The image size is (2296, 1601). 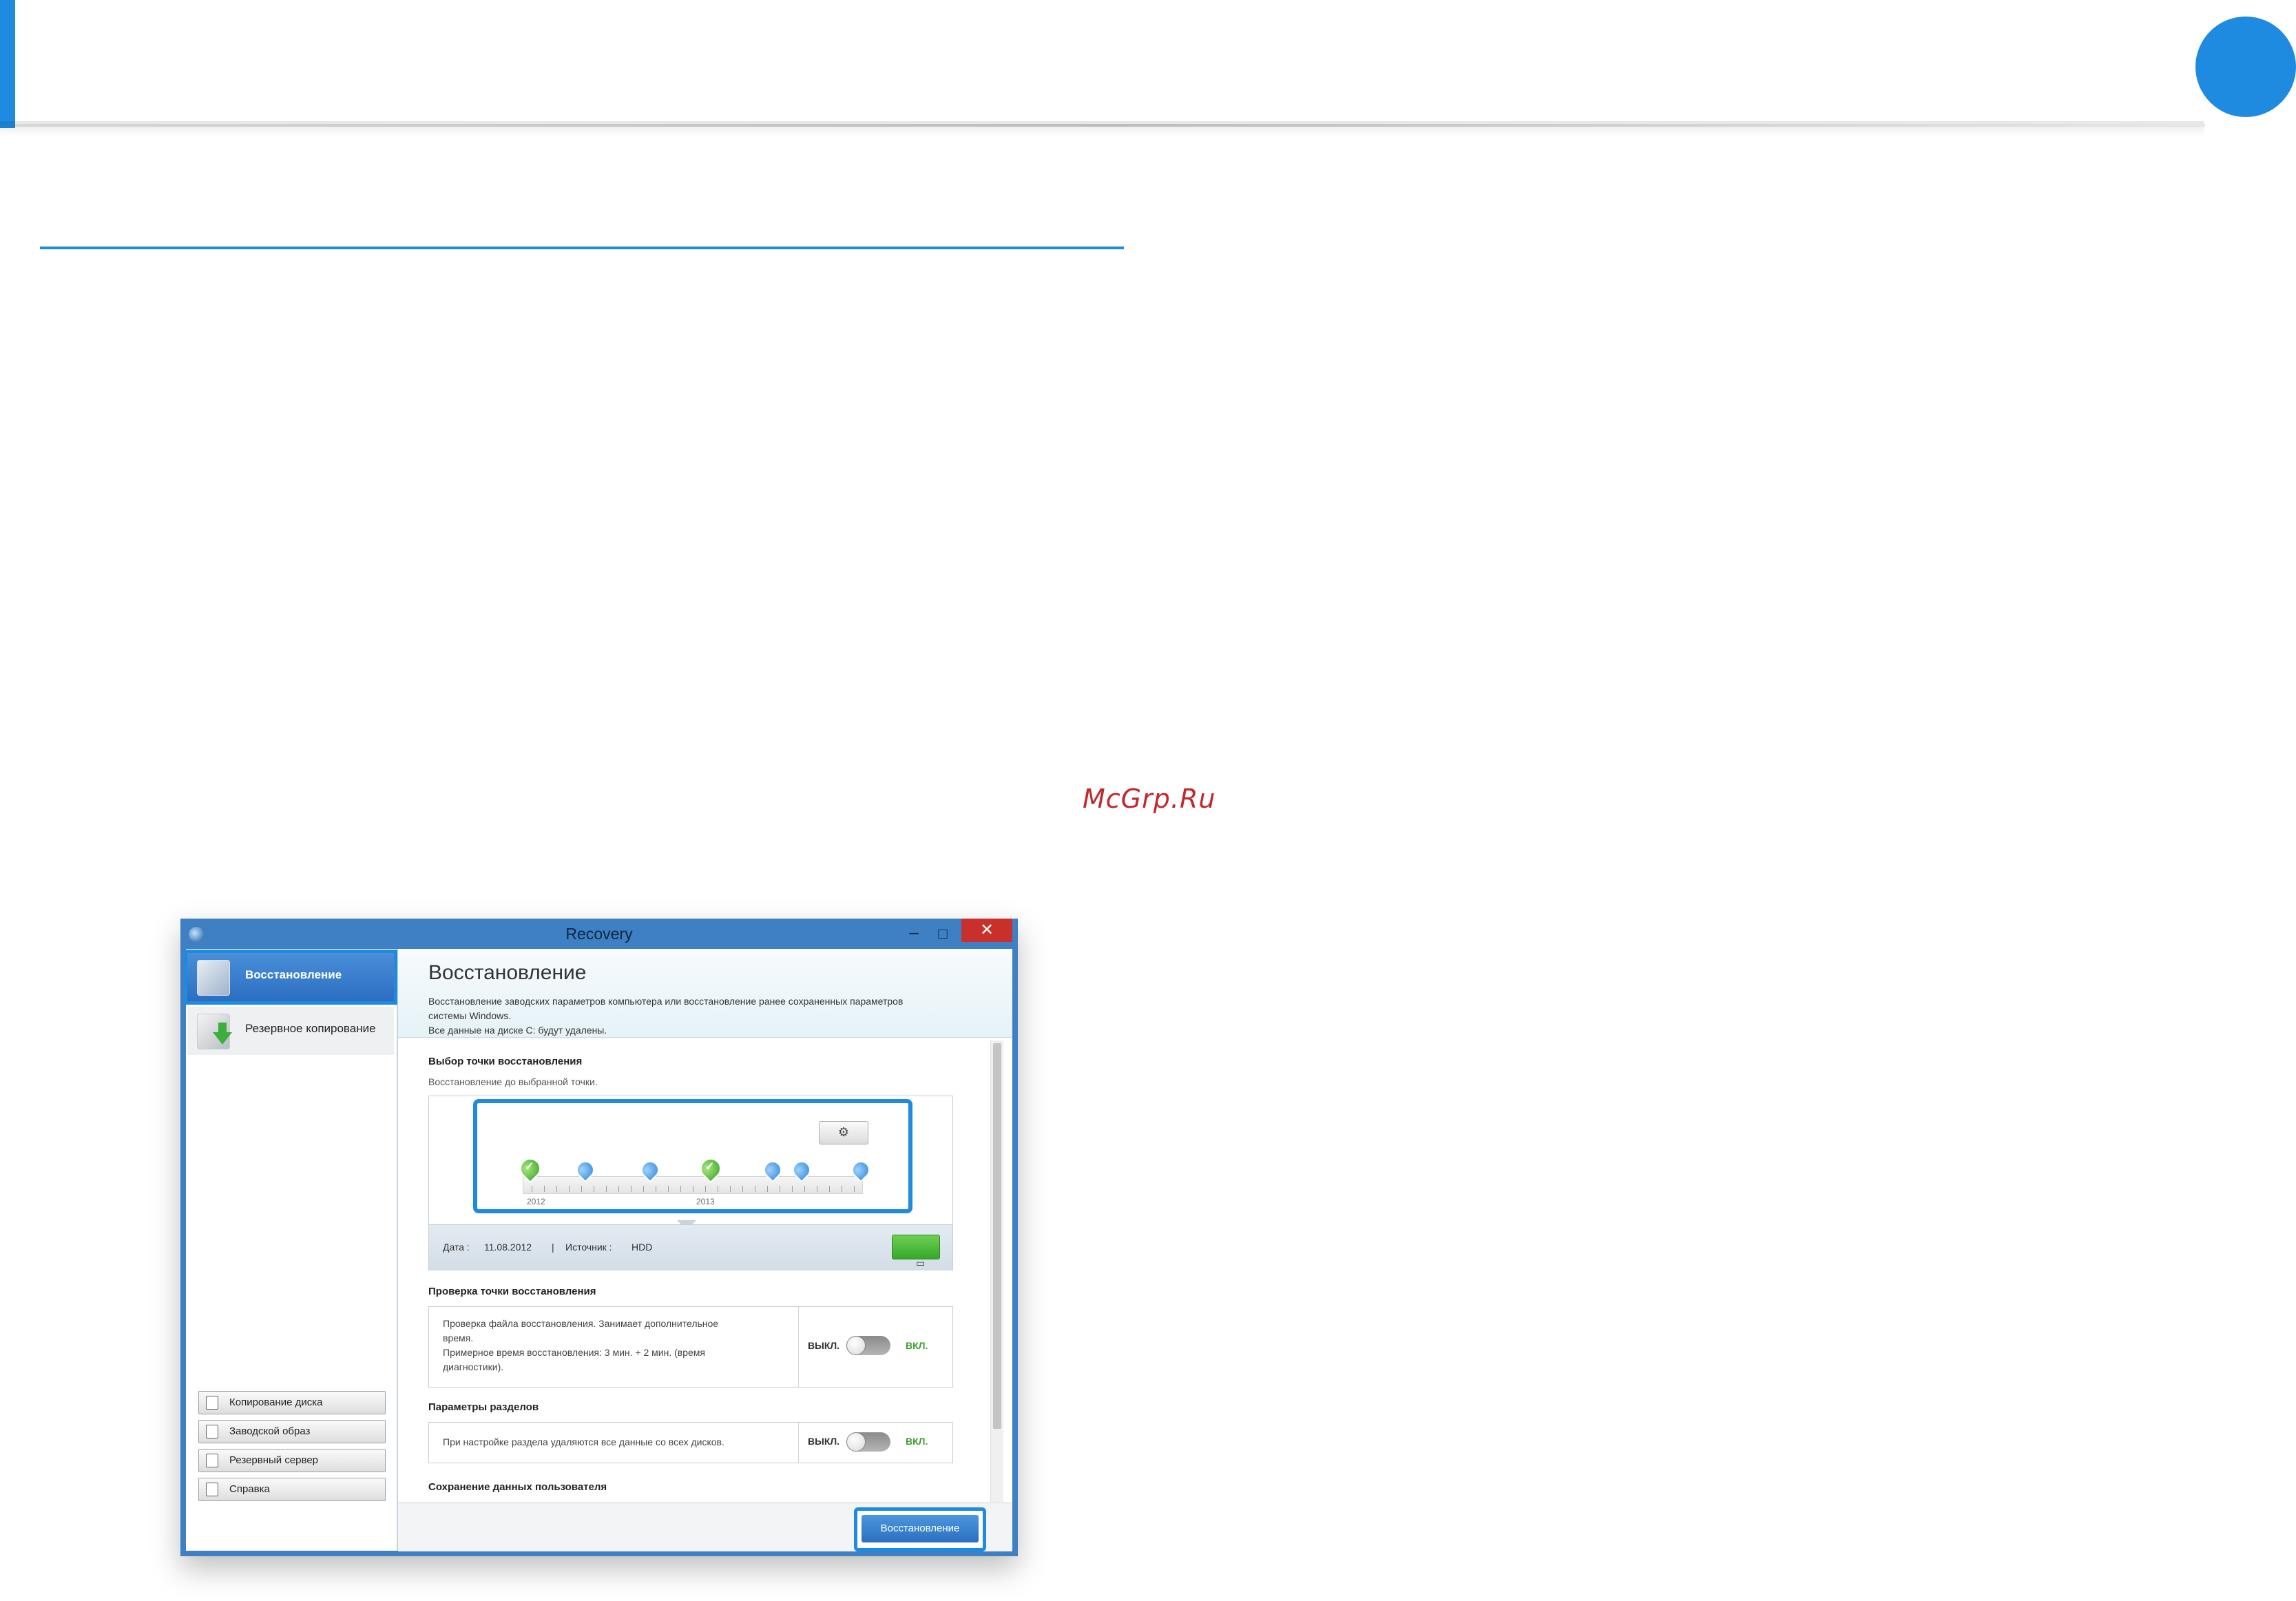 I want to click on window-title: Recovery, so click(x=599, y=934).